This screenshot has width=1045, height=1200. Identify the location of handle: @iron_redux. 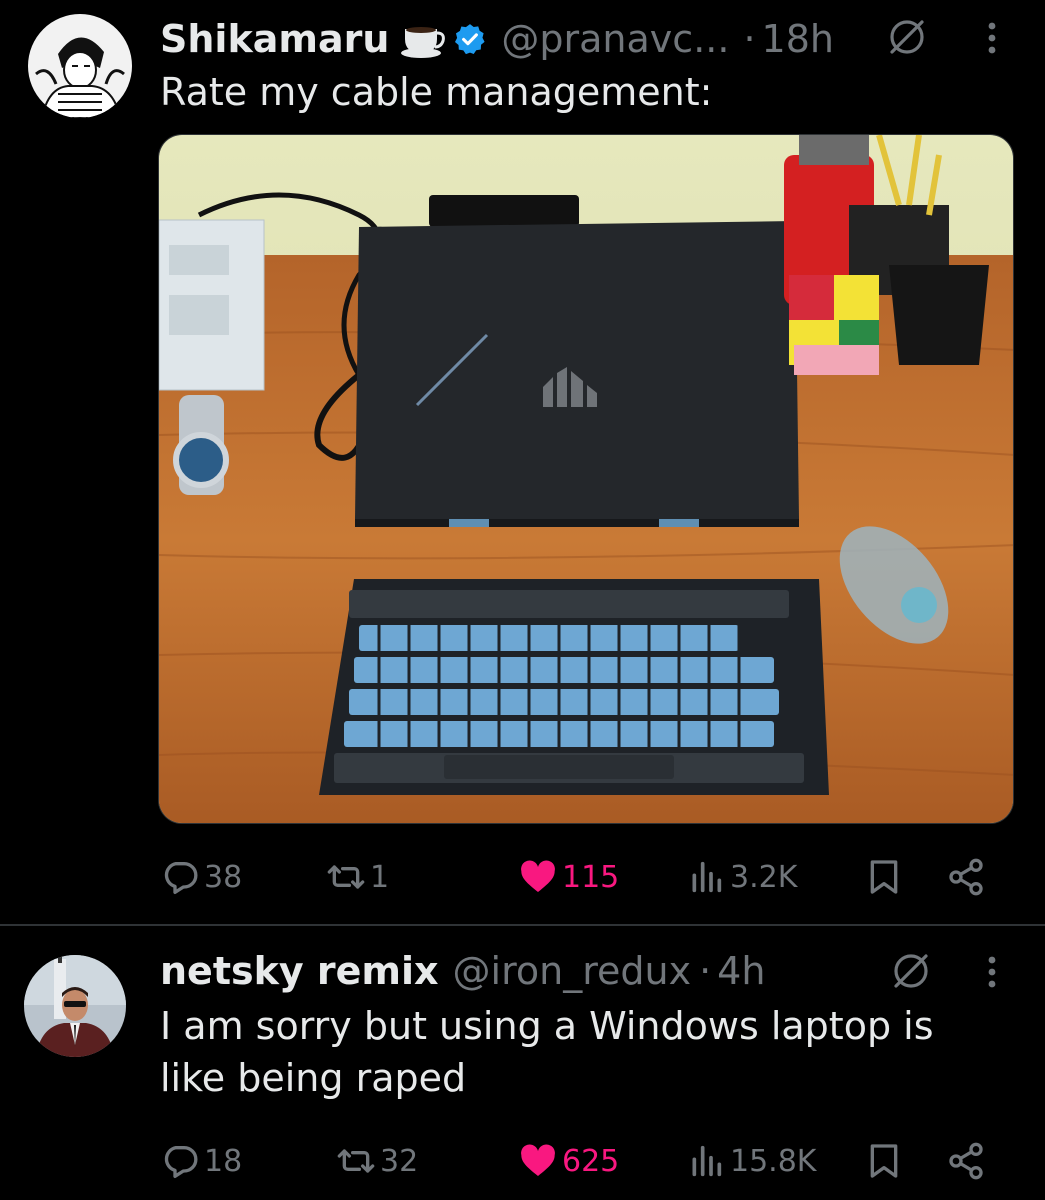
(572, 971).